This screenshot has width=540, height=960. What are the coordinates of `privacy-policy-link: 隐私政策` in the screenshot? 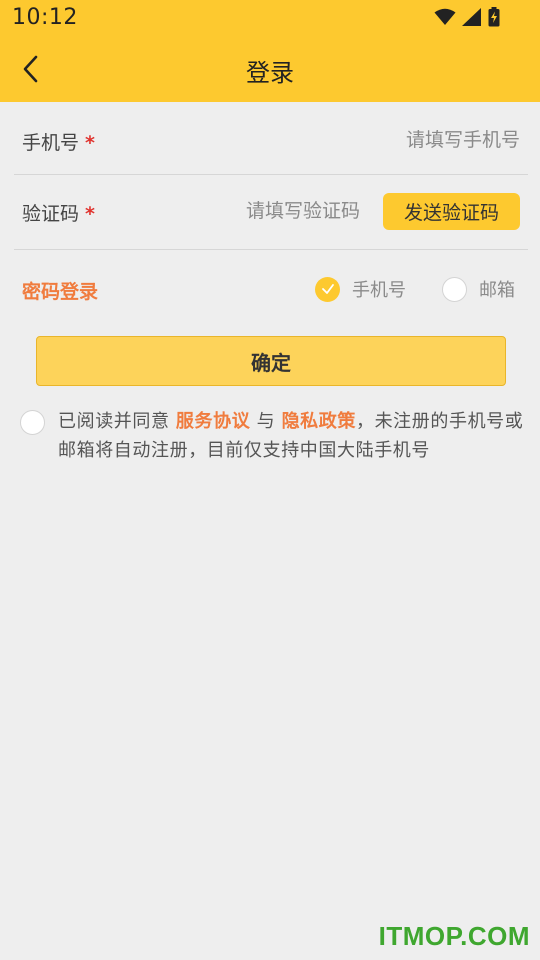 It's located at (319, 421).